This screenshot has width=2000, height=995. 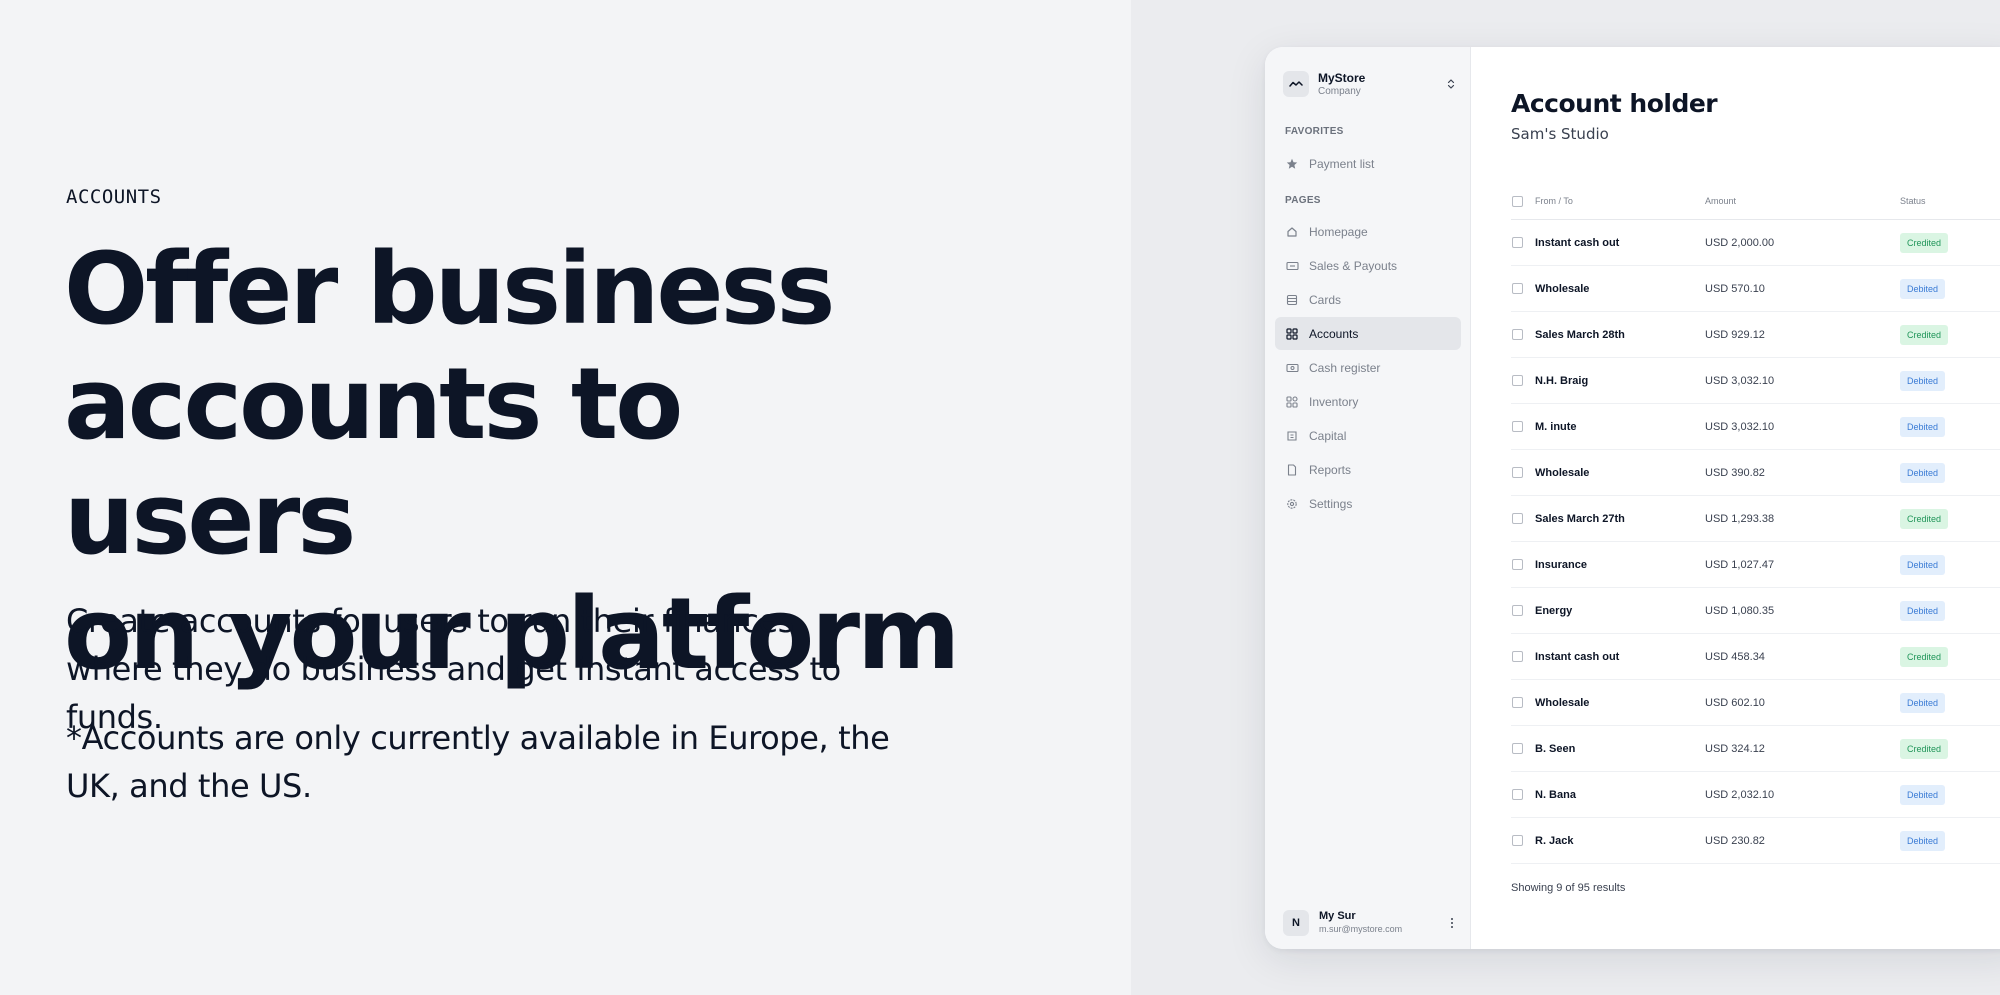 I want to click on cell-from-to: Sales March 27th, so click(x=1580, y=518).